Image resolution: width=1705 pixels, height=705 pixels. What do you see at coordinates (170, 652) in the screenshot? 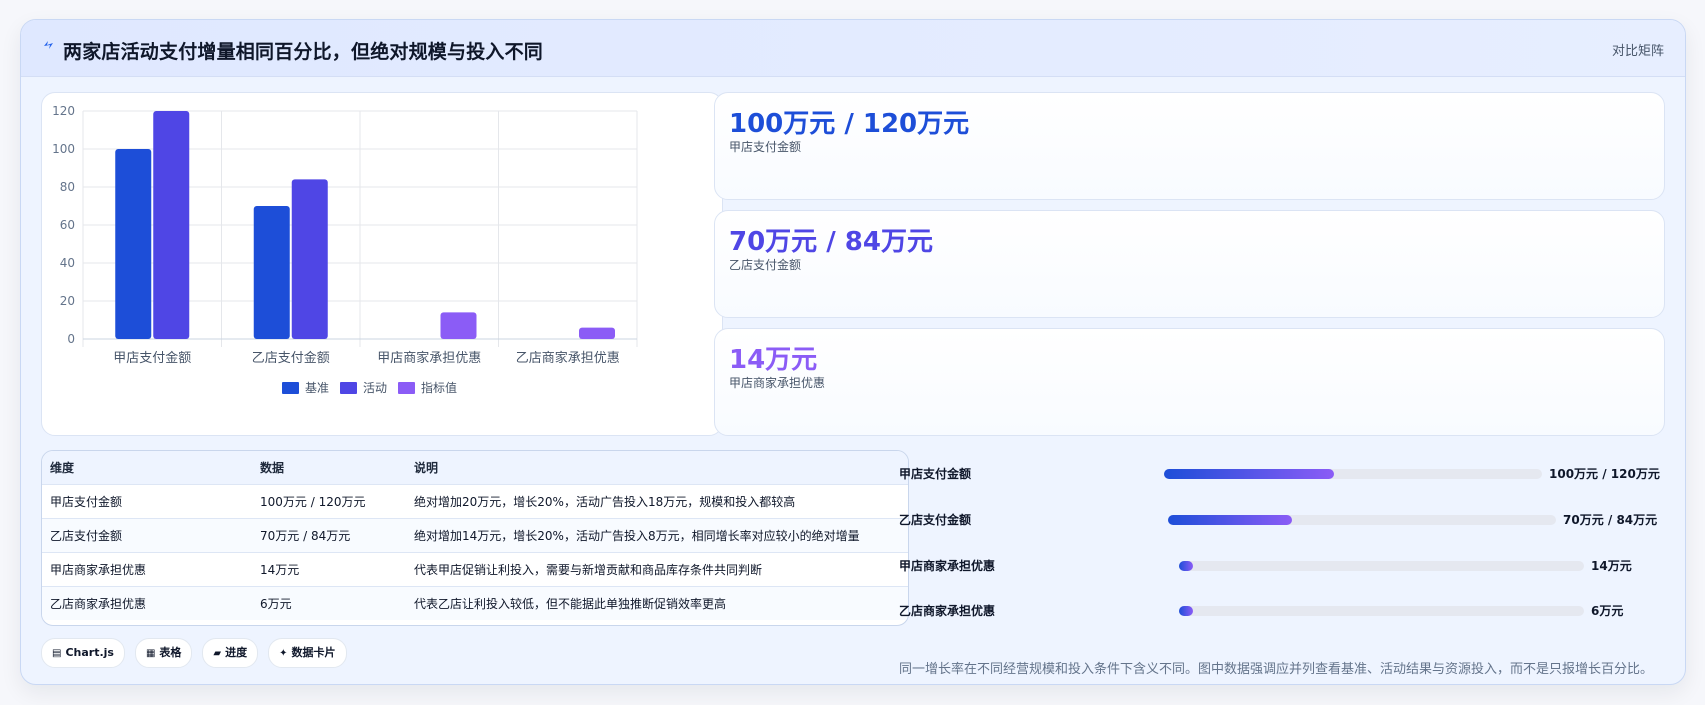
I see `chip-label: 表格` at bounding box center [170, 652].